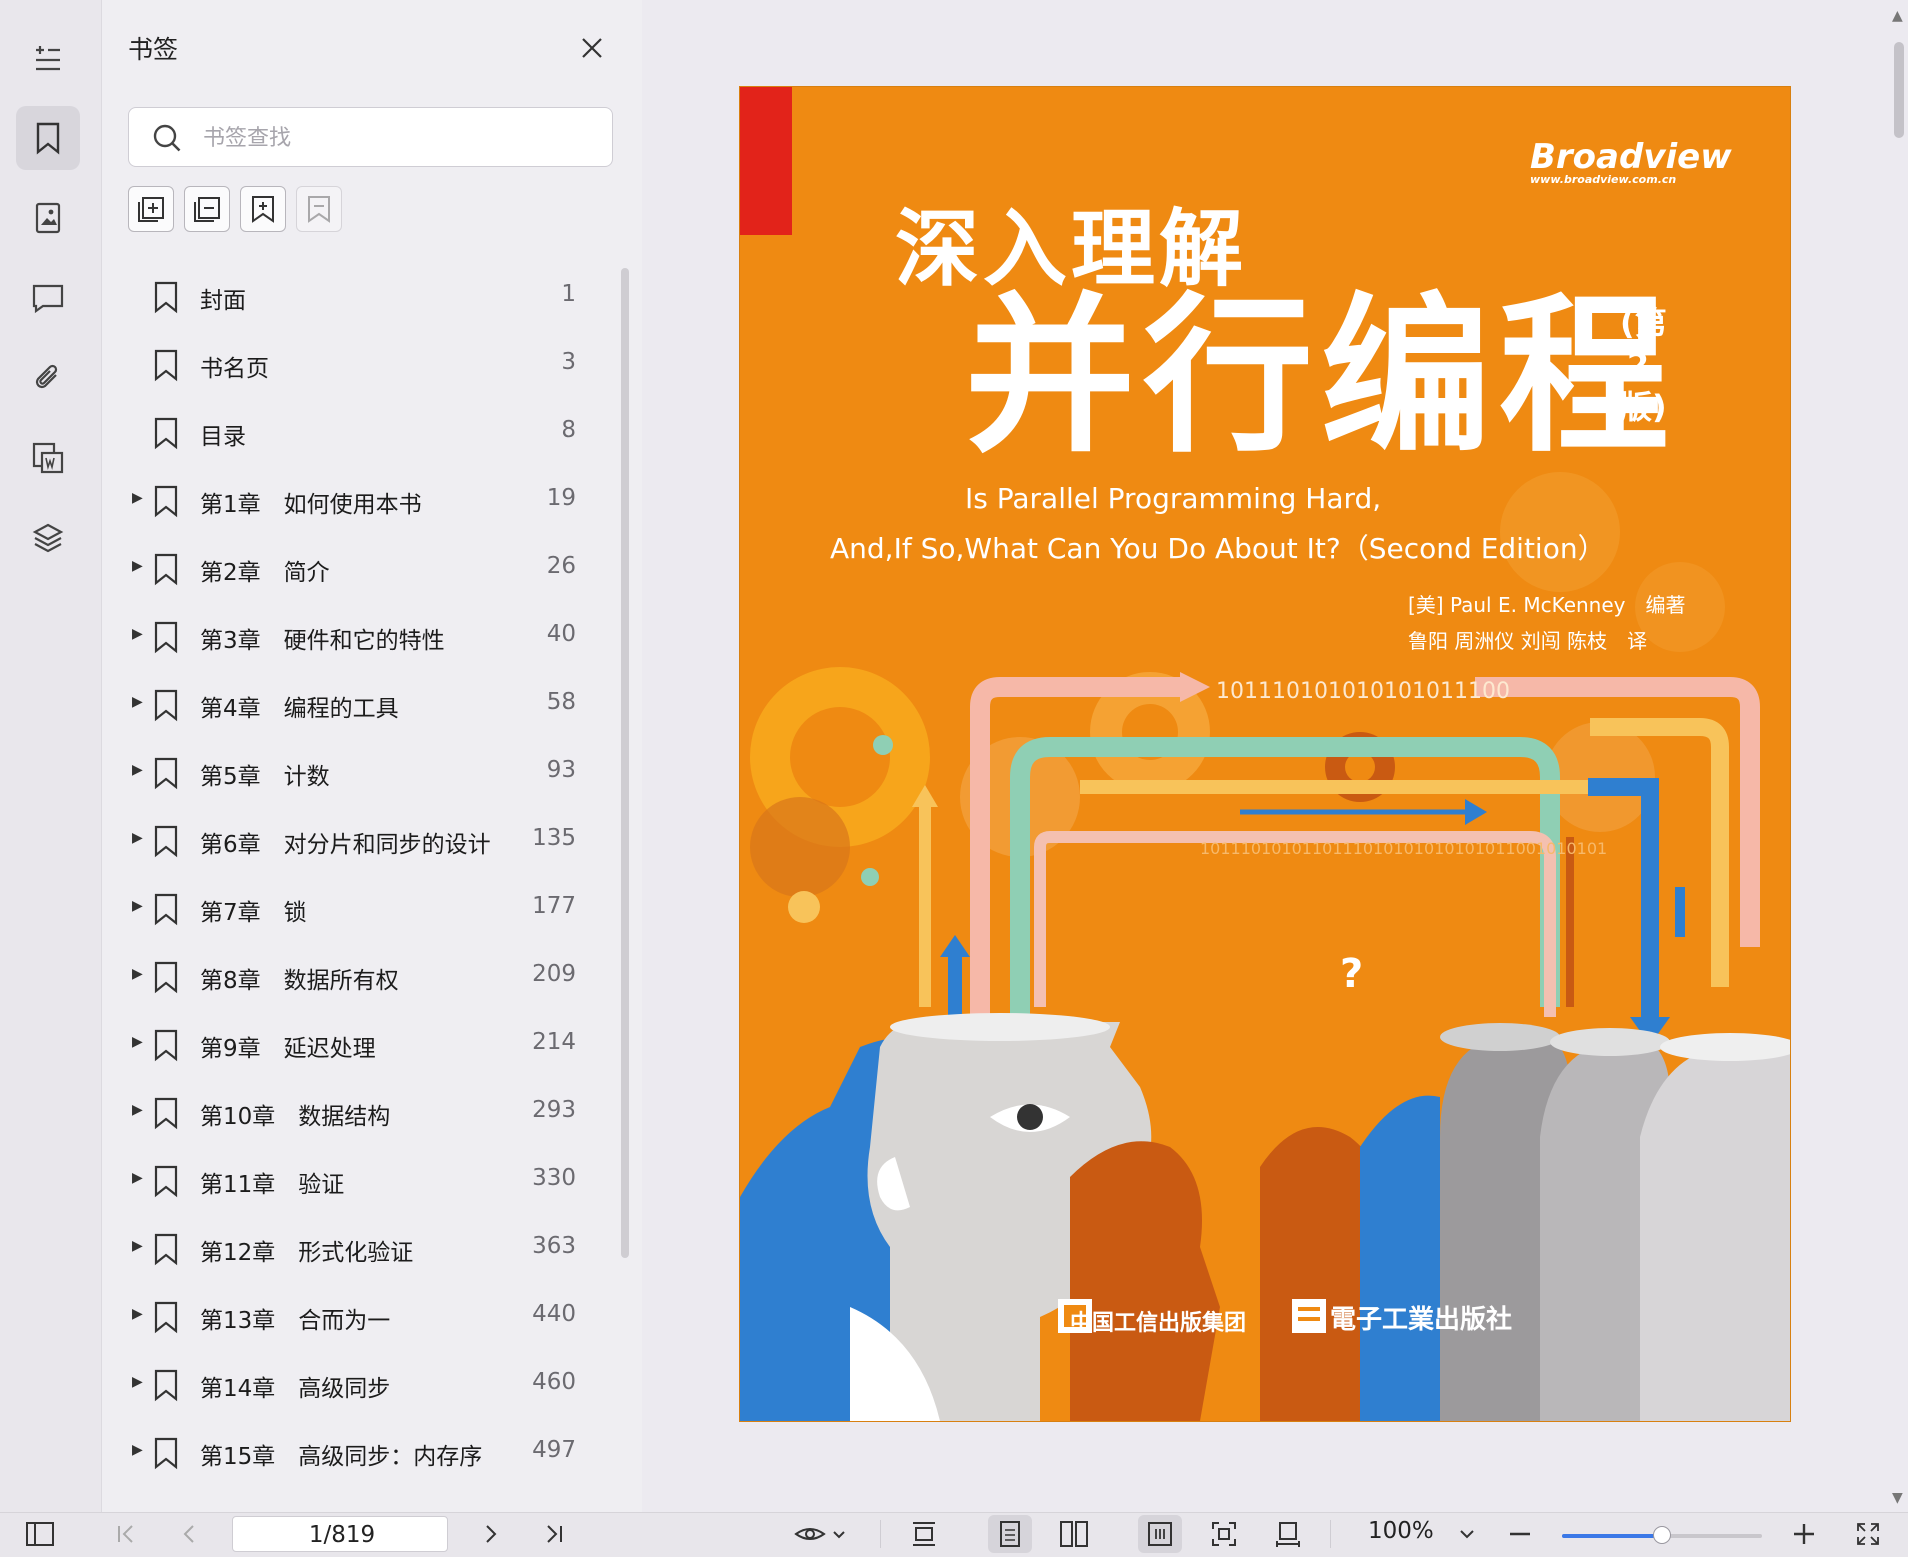  I want to click on bookmark-page-number: 497, so click(554, 1450).